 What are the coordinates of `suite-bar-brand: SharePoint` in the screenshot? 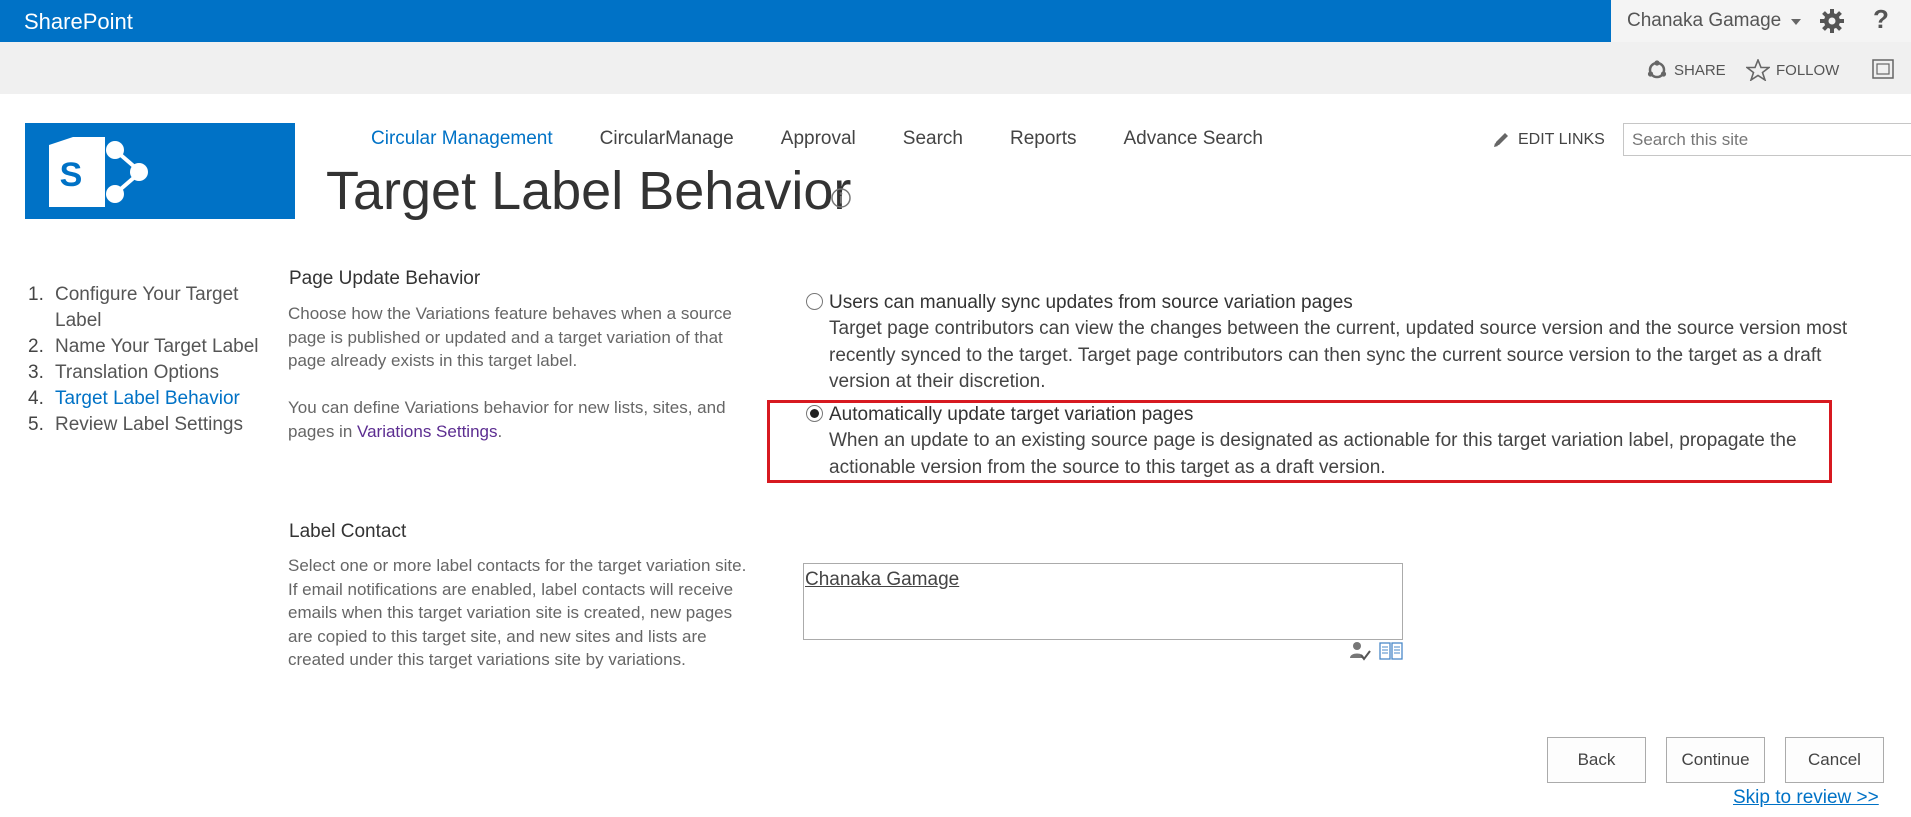 It's located at (805, 21).